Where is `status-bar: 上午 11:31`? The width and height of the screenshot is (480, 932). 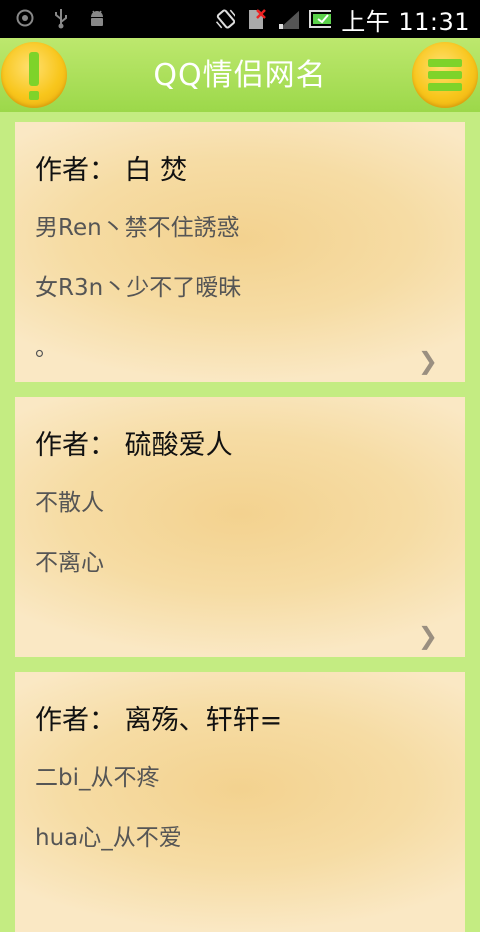
status-bar: 上午 11:31 is located at coordinates (240, 19).